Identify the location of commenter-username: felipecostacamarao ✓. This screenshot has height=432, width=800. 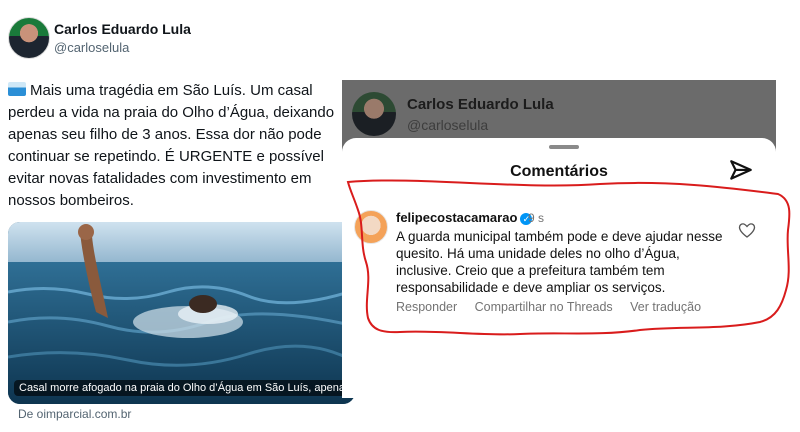
(464, 217).